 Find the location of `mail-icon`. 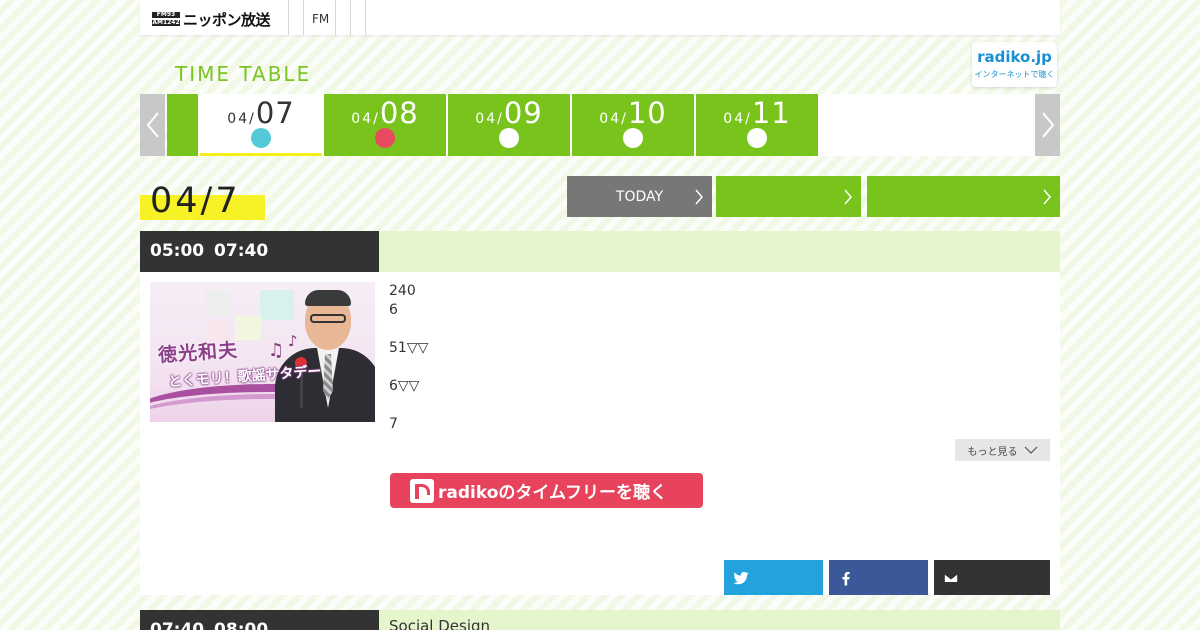

mail-icon is located at coordinates (951, 577).